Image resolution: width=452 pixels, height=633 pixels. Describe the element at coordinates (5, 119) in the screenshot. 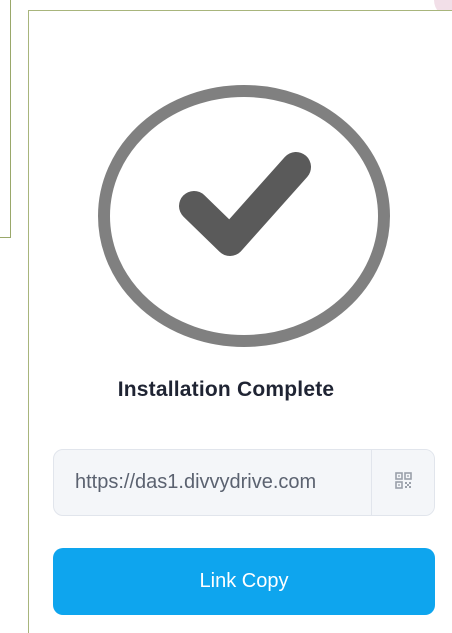

I see `background-window` at that location.